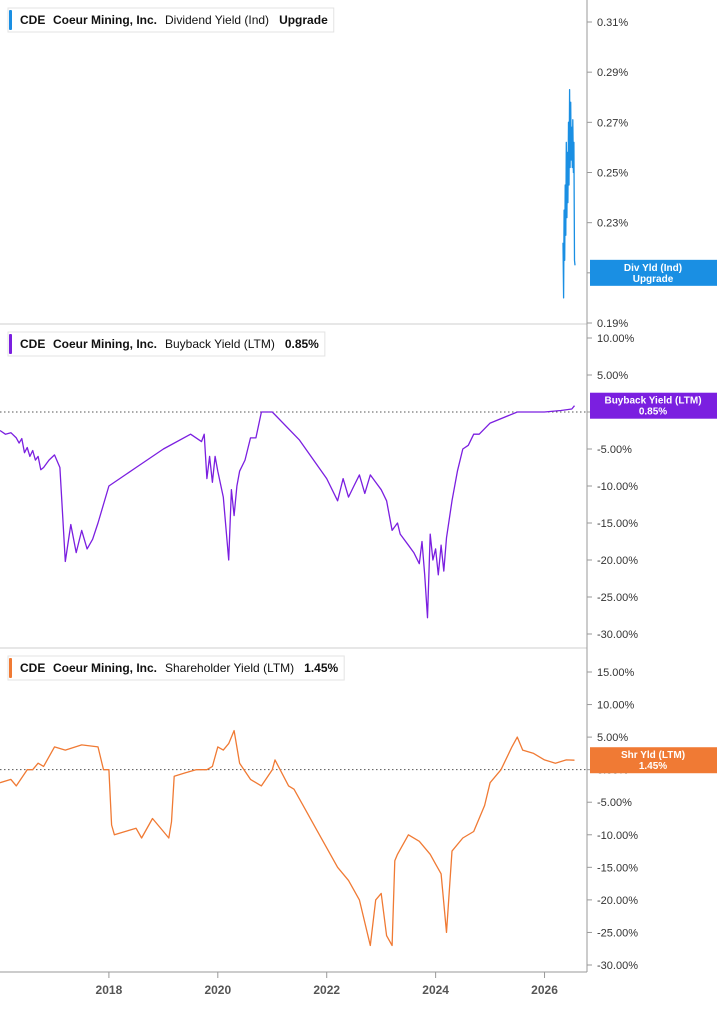 Image resolution: width=717 pixels, height=1010 pixels. What do you see at coordinates (217, 990) in the screenshot?
I see `x-tick-label: 2020` at bounding box center [217, 990].